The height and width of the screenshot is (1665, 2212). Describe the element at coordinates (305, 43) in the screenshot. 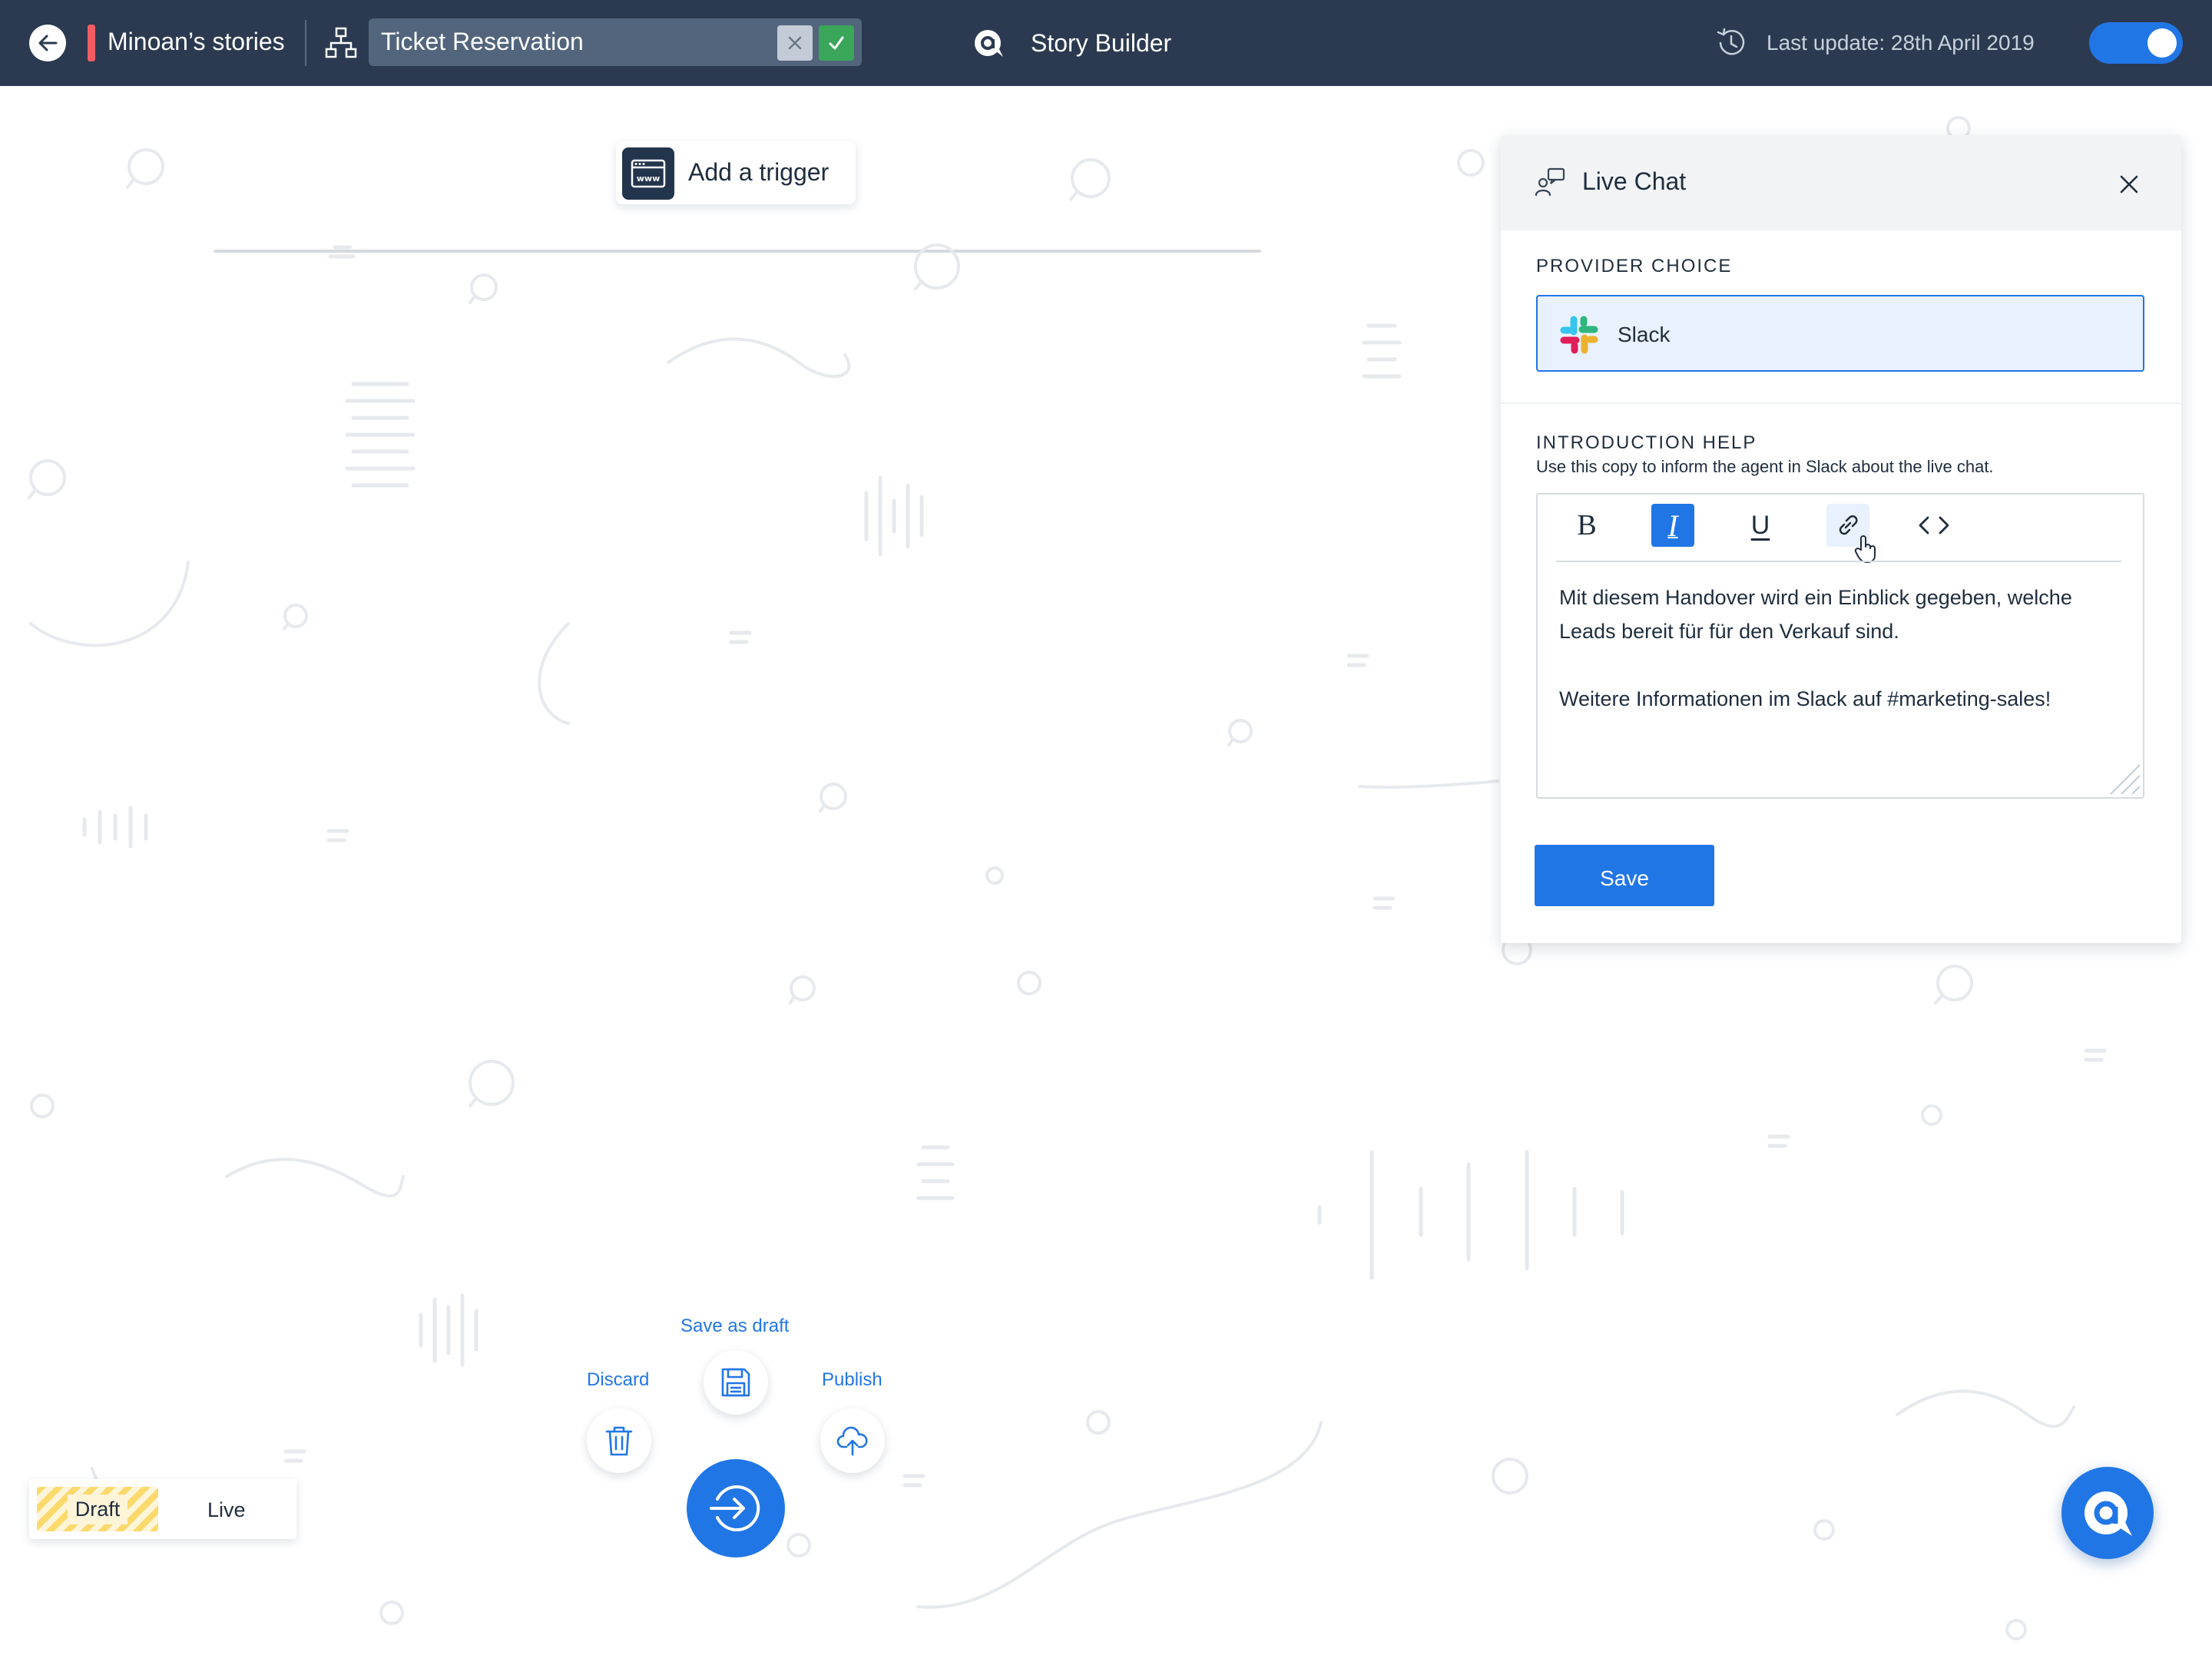

I see `header-divider` at that location.